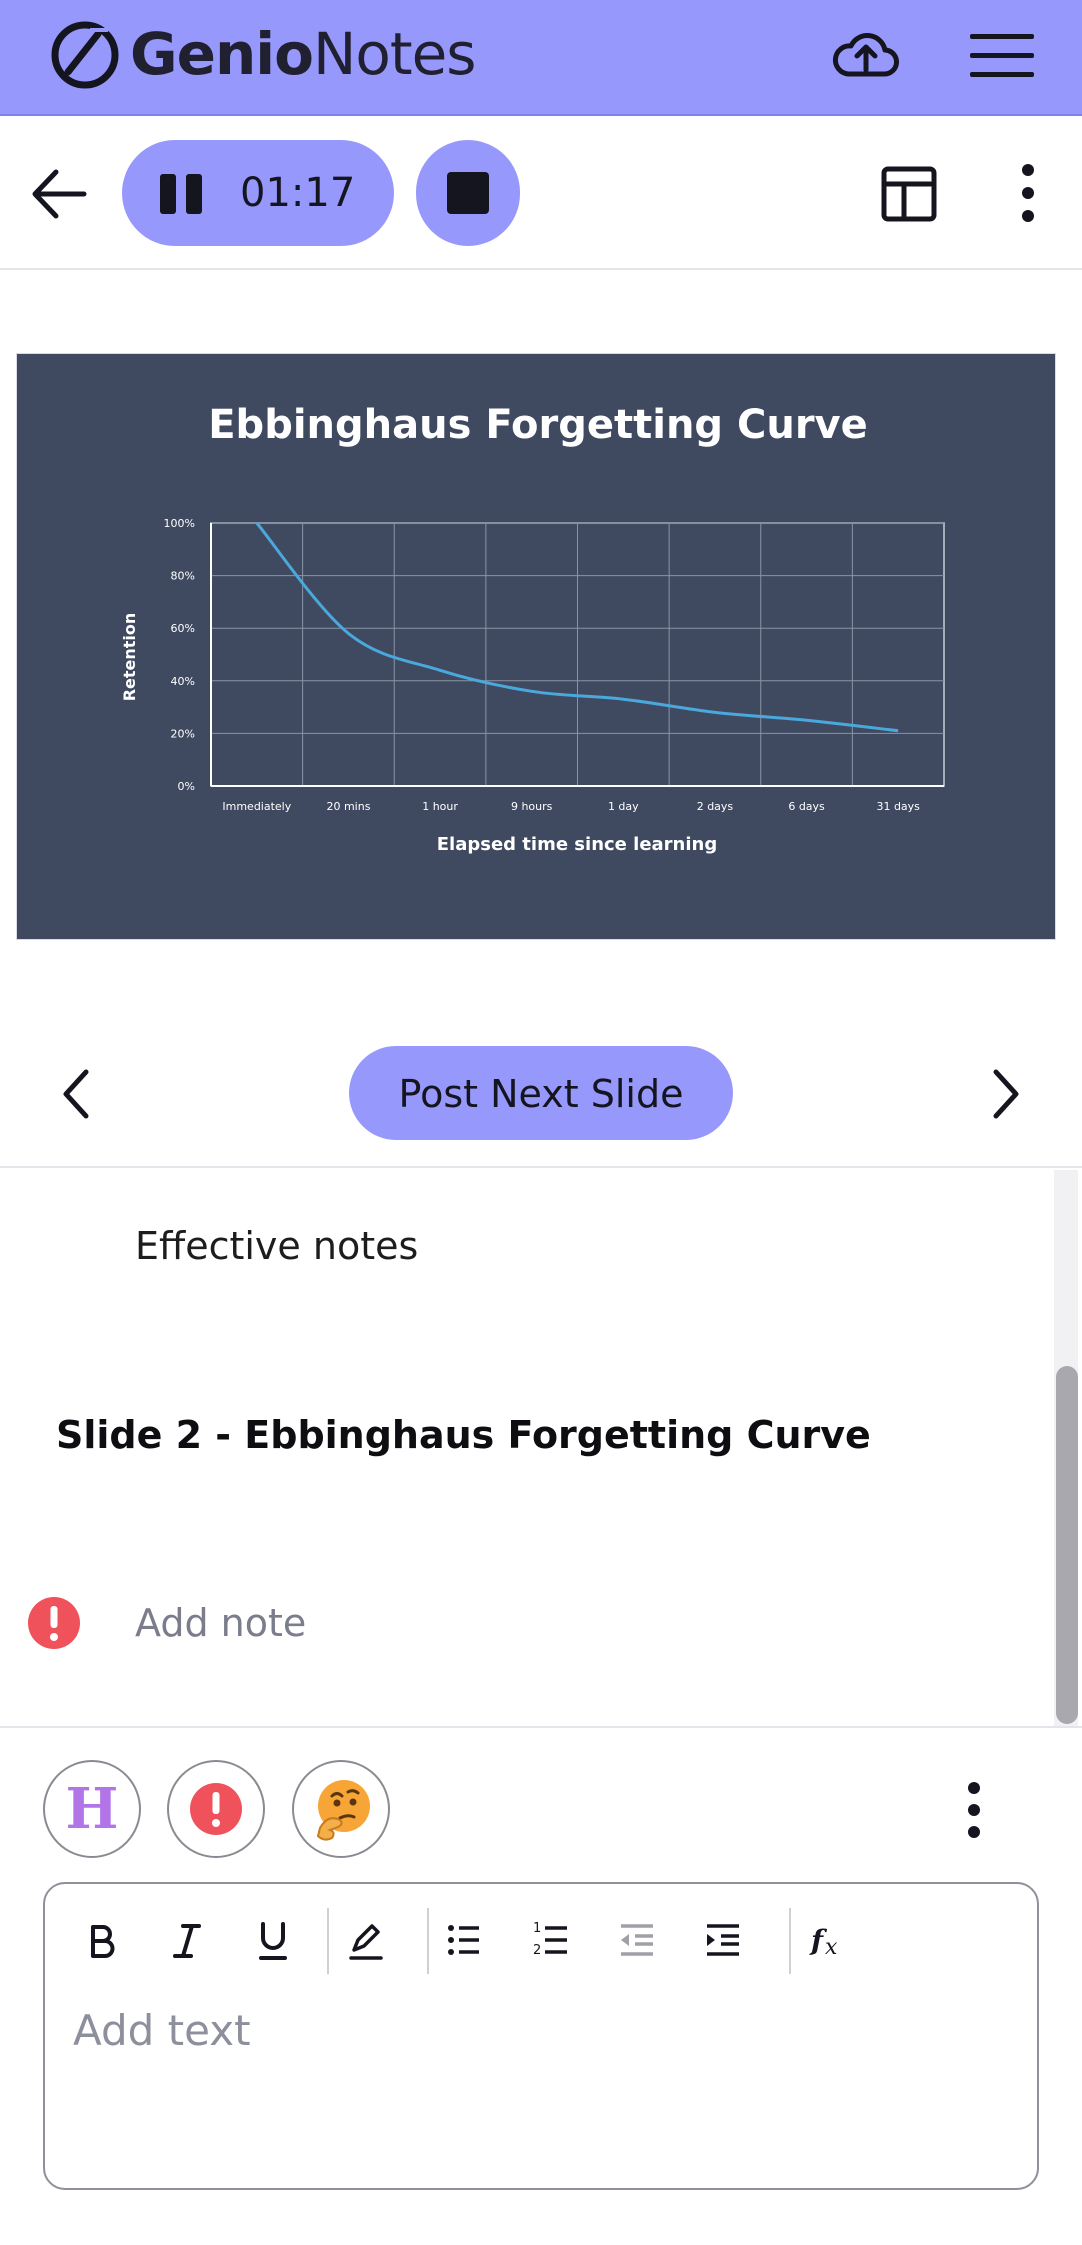  I want to click on question-tag-button, so click(341, 1809).